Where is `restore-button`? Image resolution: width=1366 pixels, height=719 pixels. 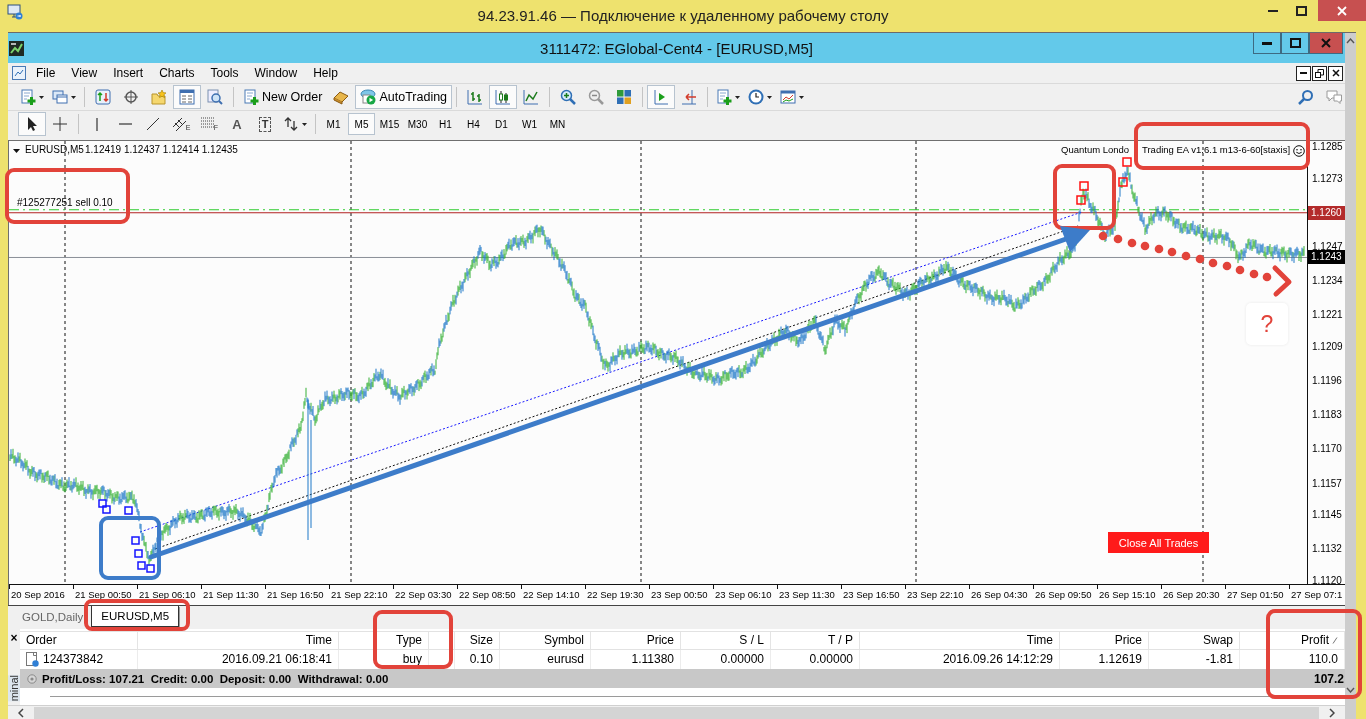 restore-button is located at coordinates (1319, 73).